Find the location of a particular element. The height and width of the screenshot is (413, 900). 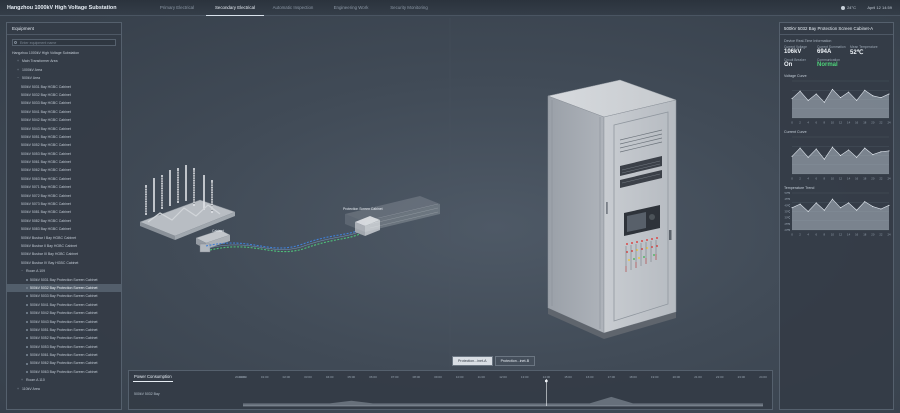

tree-item: 500kV 5032 Bay Protection Screen Cabinet is located at coordinates (64, 288).